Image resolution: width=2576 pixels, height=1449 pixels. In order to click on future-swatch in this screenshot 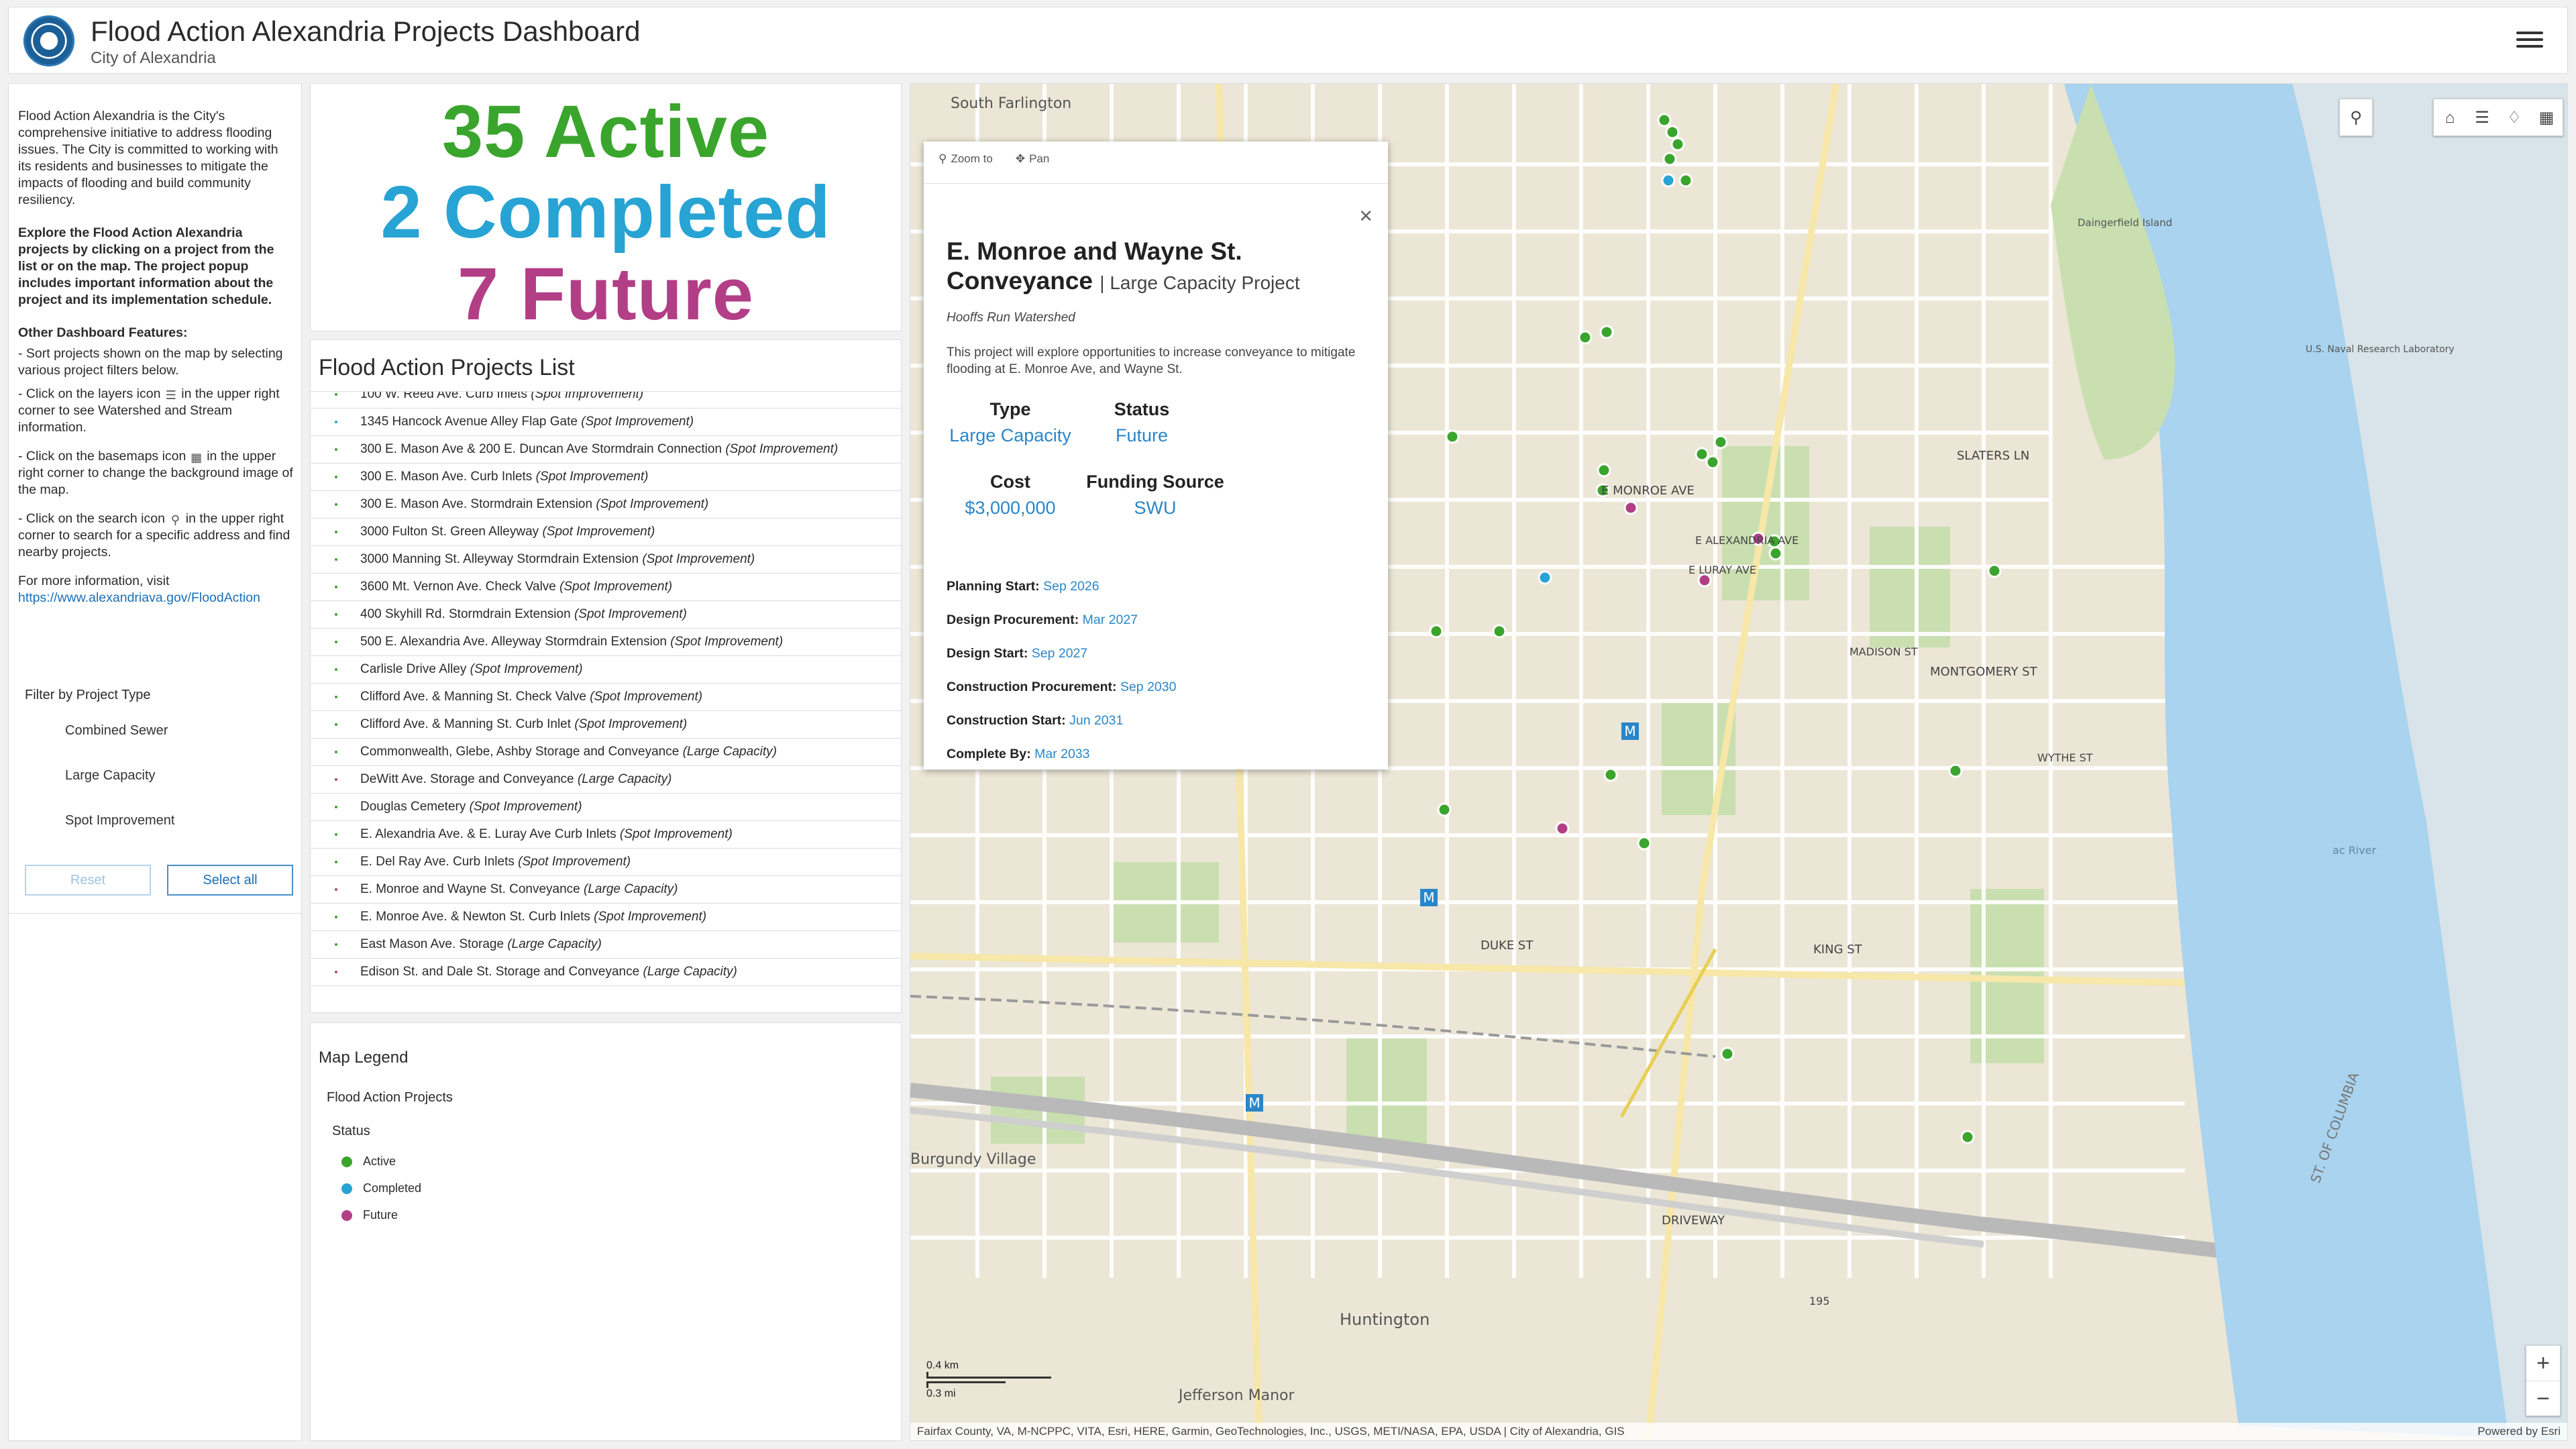, I will do `click(346, 1215)`.